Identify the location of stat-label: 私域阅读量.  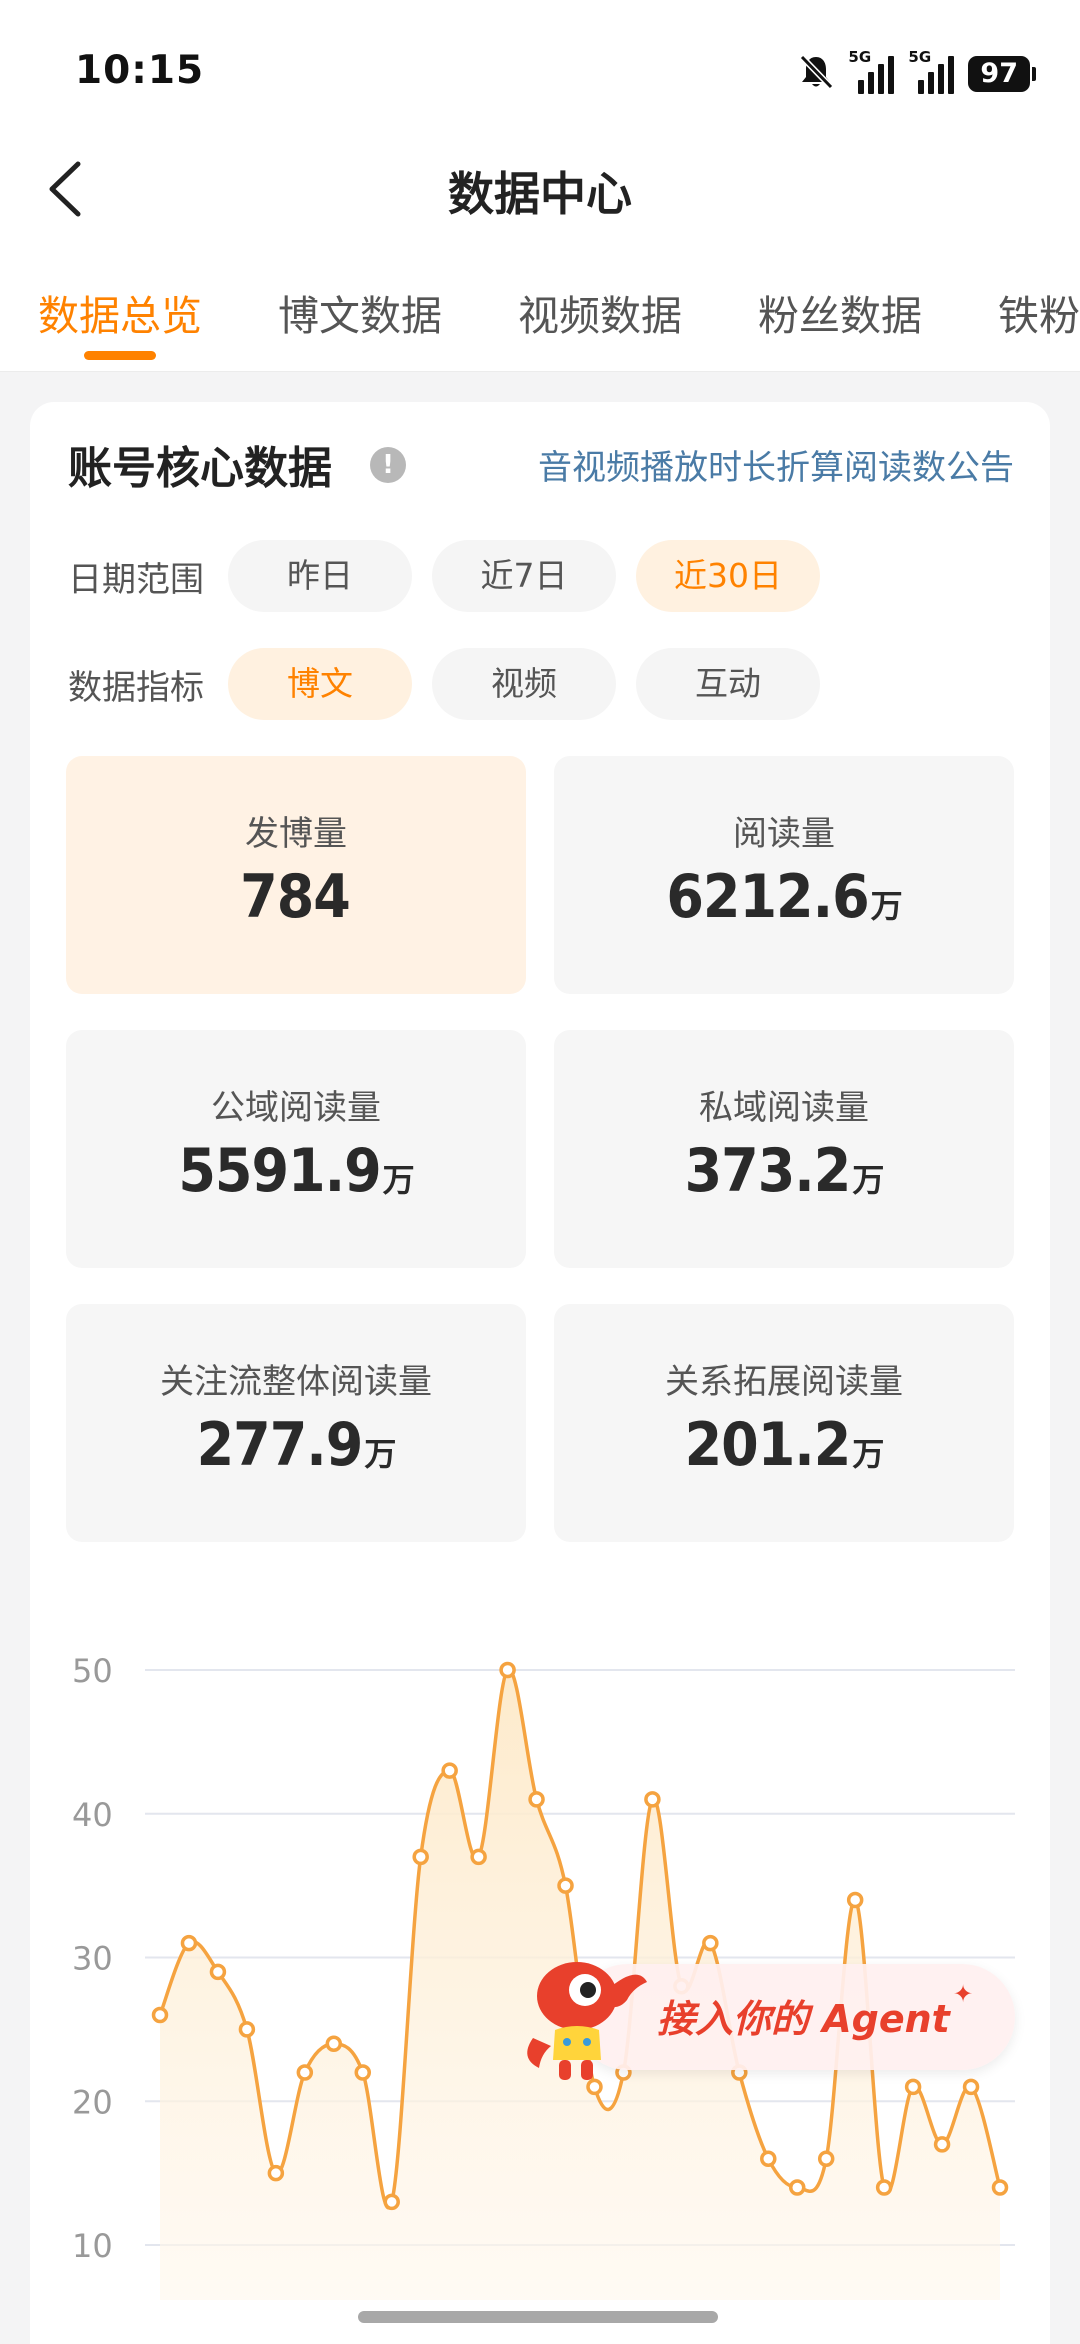
(784, 1108).